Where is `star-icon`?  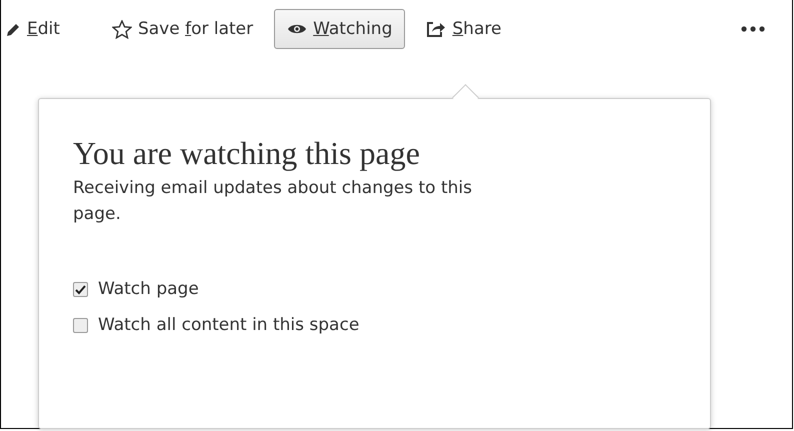
star-icon is located at coordinates (122, 29).